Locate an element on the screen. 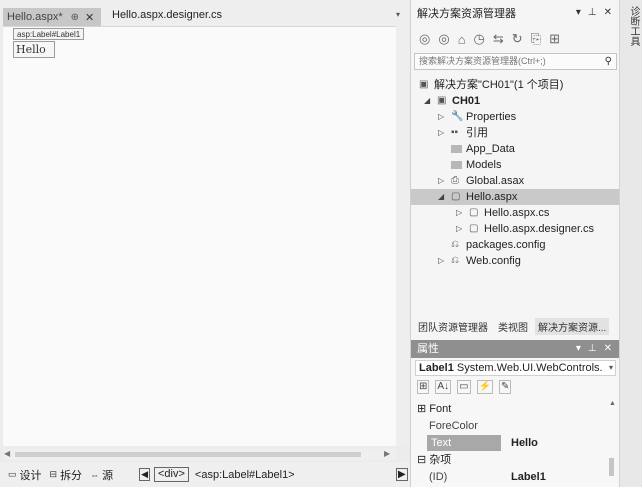 Image resolution: width=642 pixels, height=487 pixels. forward-icon: ◎ is located at coordinates (443, 39).